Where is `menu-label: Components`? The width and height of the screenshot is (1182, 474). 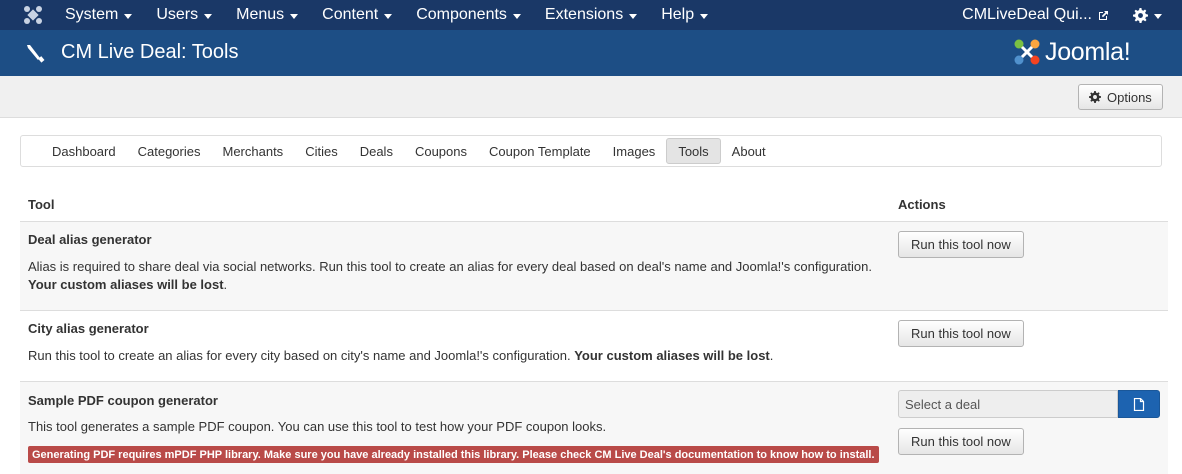 menu-label: Components is located at coordinates (461, 14).